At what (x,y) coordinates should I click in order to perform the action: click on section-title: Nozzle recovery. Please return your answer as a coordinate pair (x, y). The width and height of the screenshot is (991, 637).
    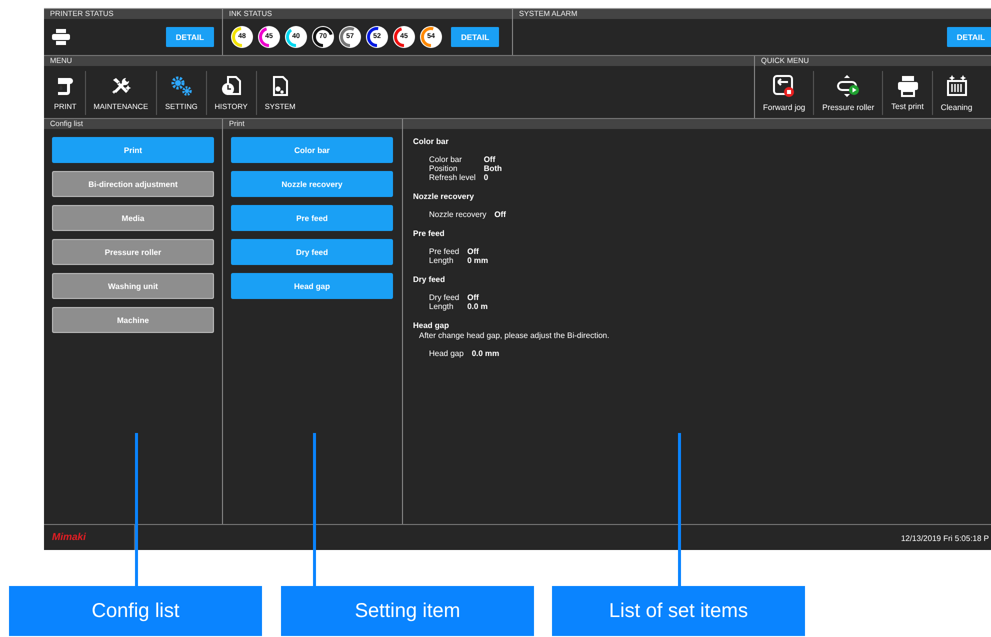
    Looking at the image, I should click on (444, 196).